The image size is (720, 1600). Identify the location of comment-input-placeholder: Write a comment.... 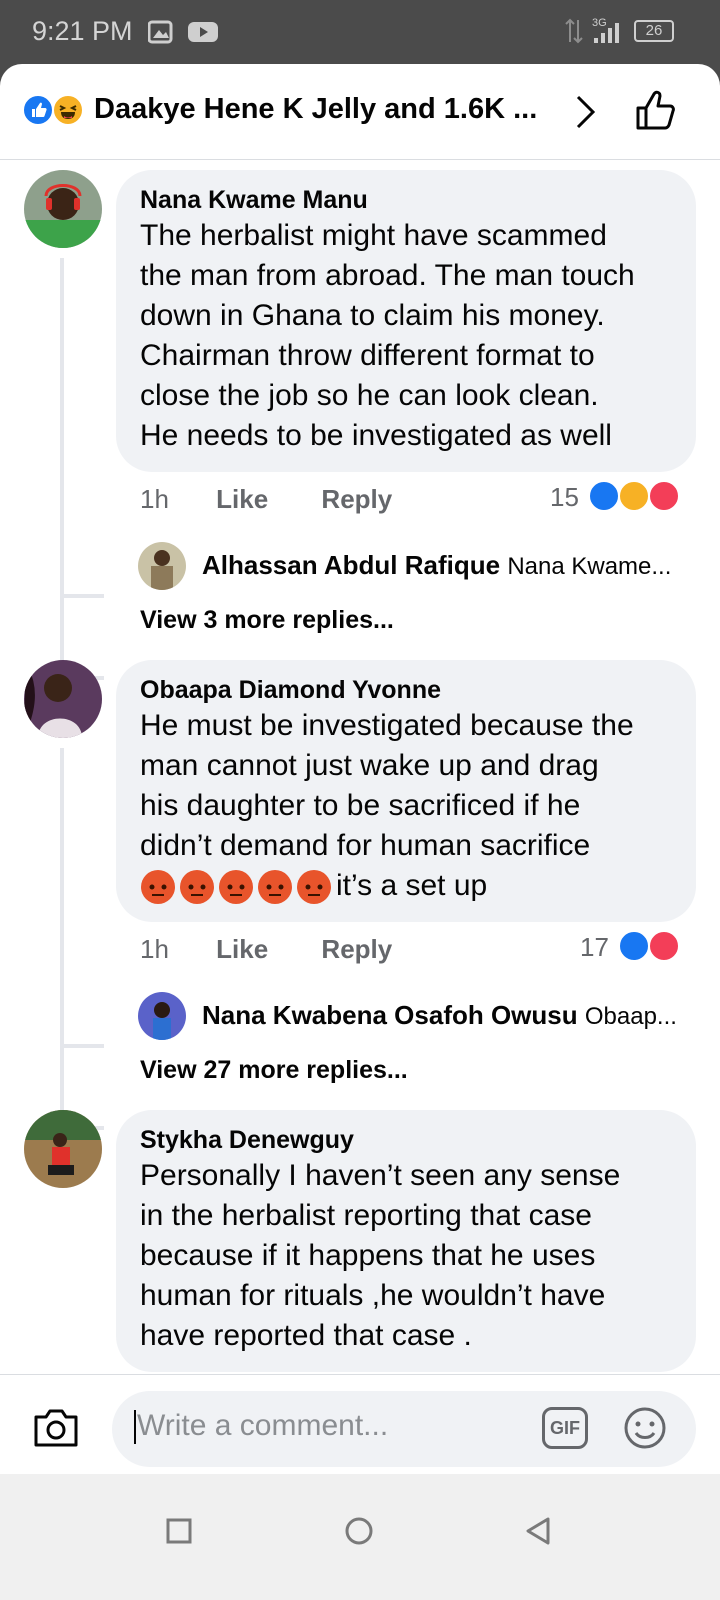
(263, 1425).